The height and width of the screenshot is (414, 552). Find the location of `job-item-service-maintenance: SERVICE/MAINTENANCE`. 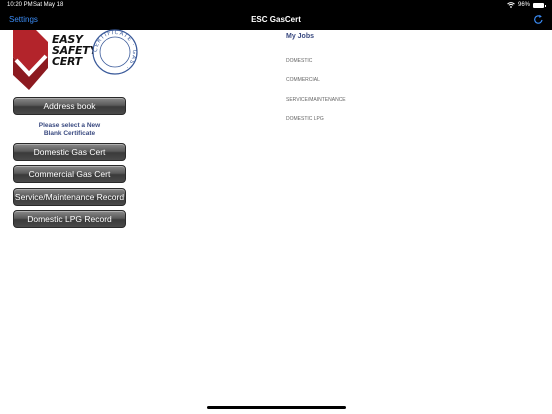

job-item-service-maintenance: SERVICE/MAINTENANCE is located at coordinates (316, 100).